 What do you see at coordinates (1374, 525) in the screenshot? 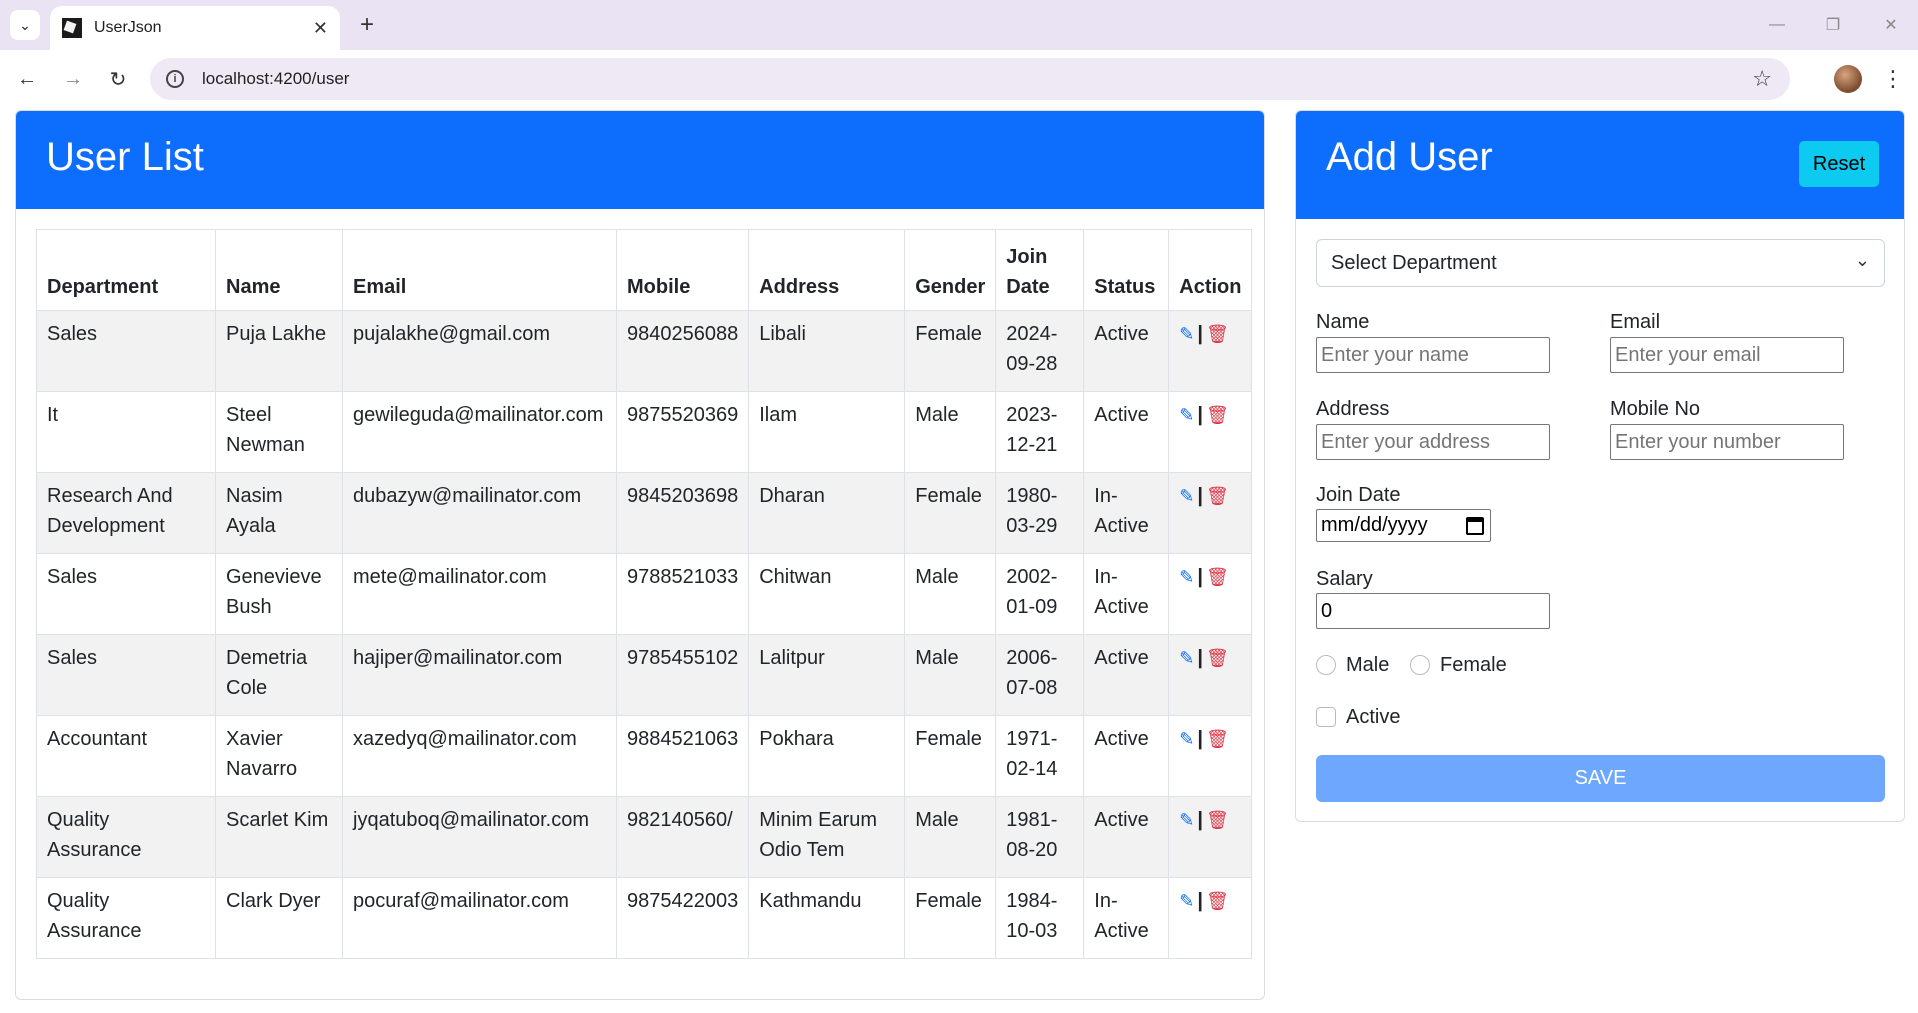
I see `join-date-placeholder: mm/dd/yyyy` at bounding box center [1374, 525].